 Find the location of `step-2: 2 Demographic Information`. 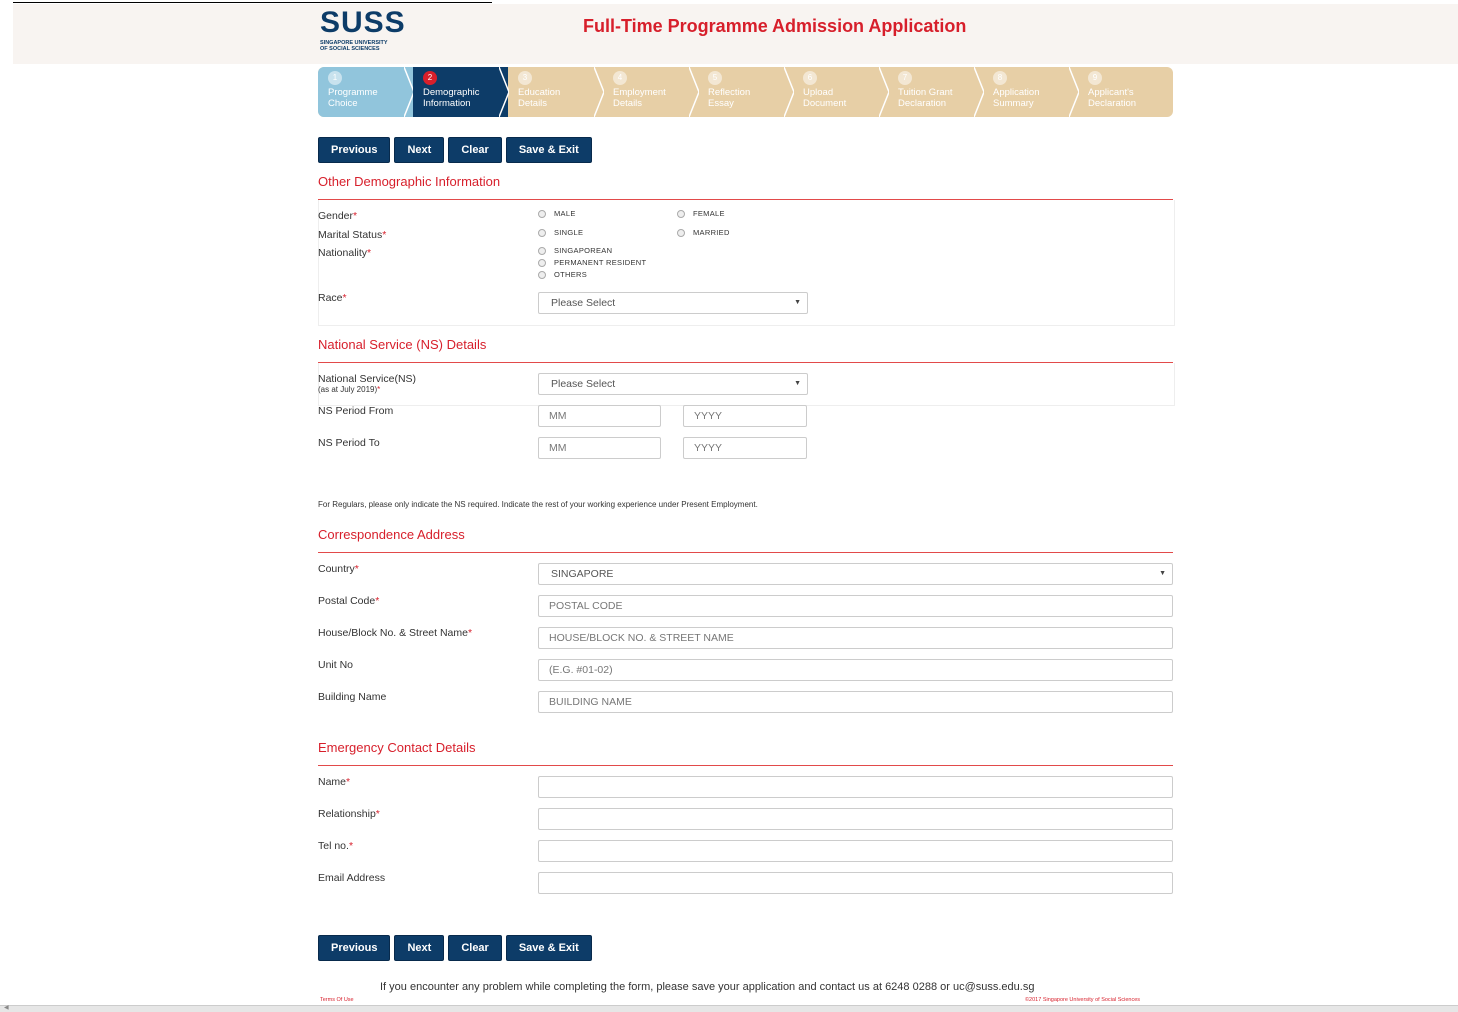

step-2: 2 Demographic Information is located at coordinates (461, 92).